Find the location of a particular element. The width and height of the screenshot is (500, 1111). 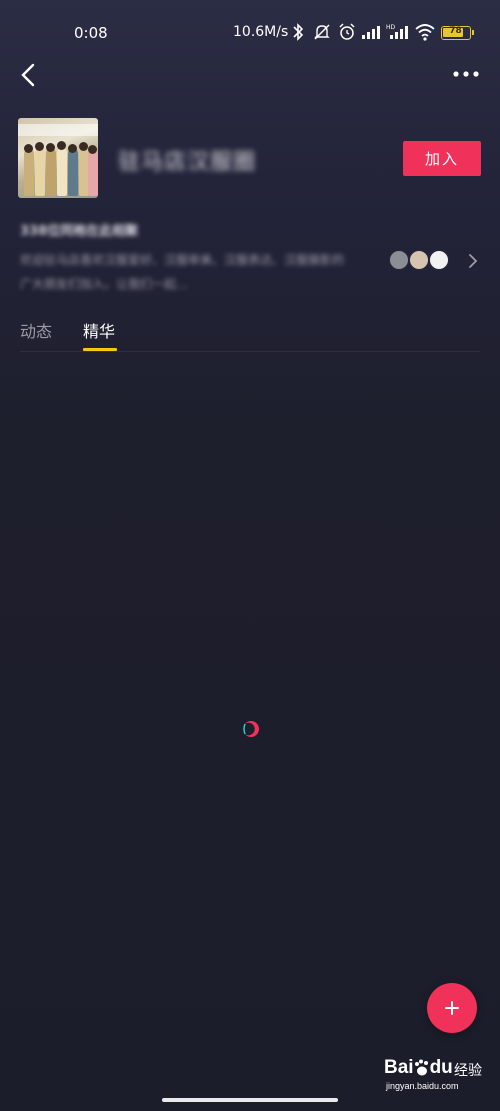

signal-hd-icon: HD is located at coordinates (397, 31).